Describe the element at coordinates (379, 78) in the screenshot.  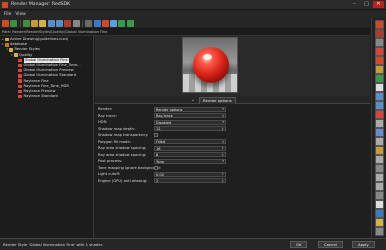
I see `apply-icon` at that location.